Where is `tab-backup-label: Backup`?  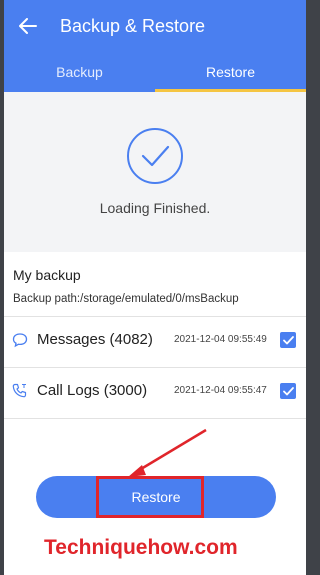
tab-backup-label: Backup is located at coordinates (79, 72).